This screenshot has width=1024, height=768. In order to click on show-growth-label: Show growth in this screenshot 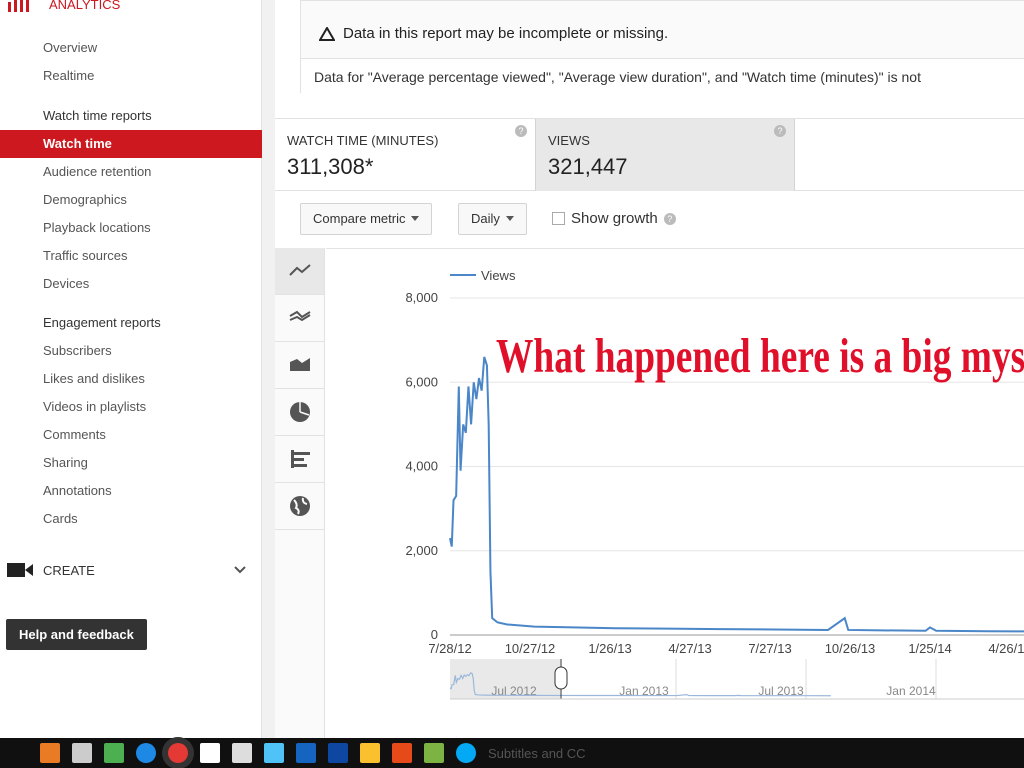, I will do `click(614, 218)`.